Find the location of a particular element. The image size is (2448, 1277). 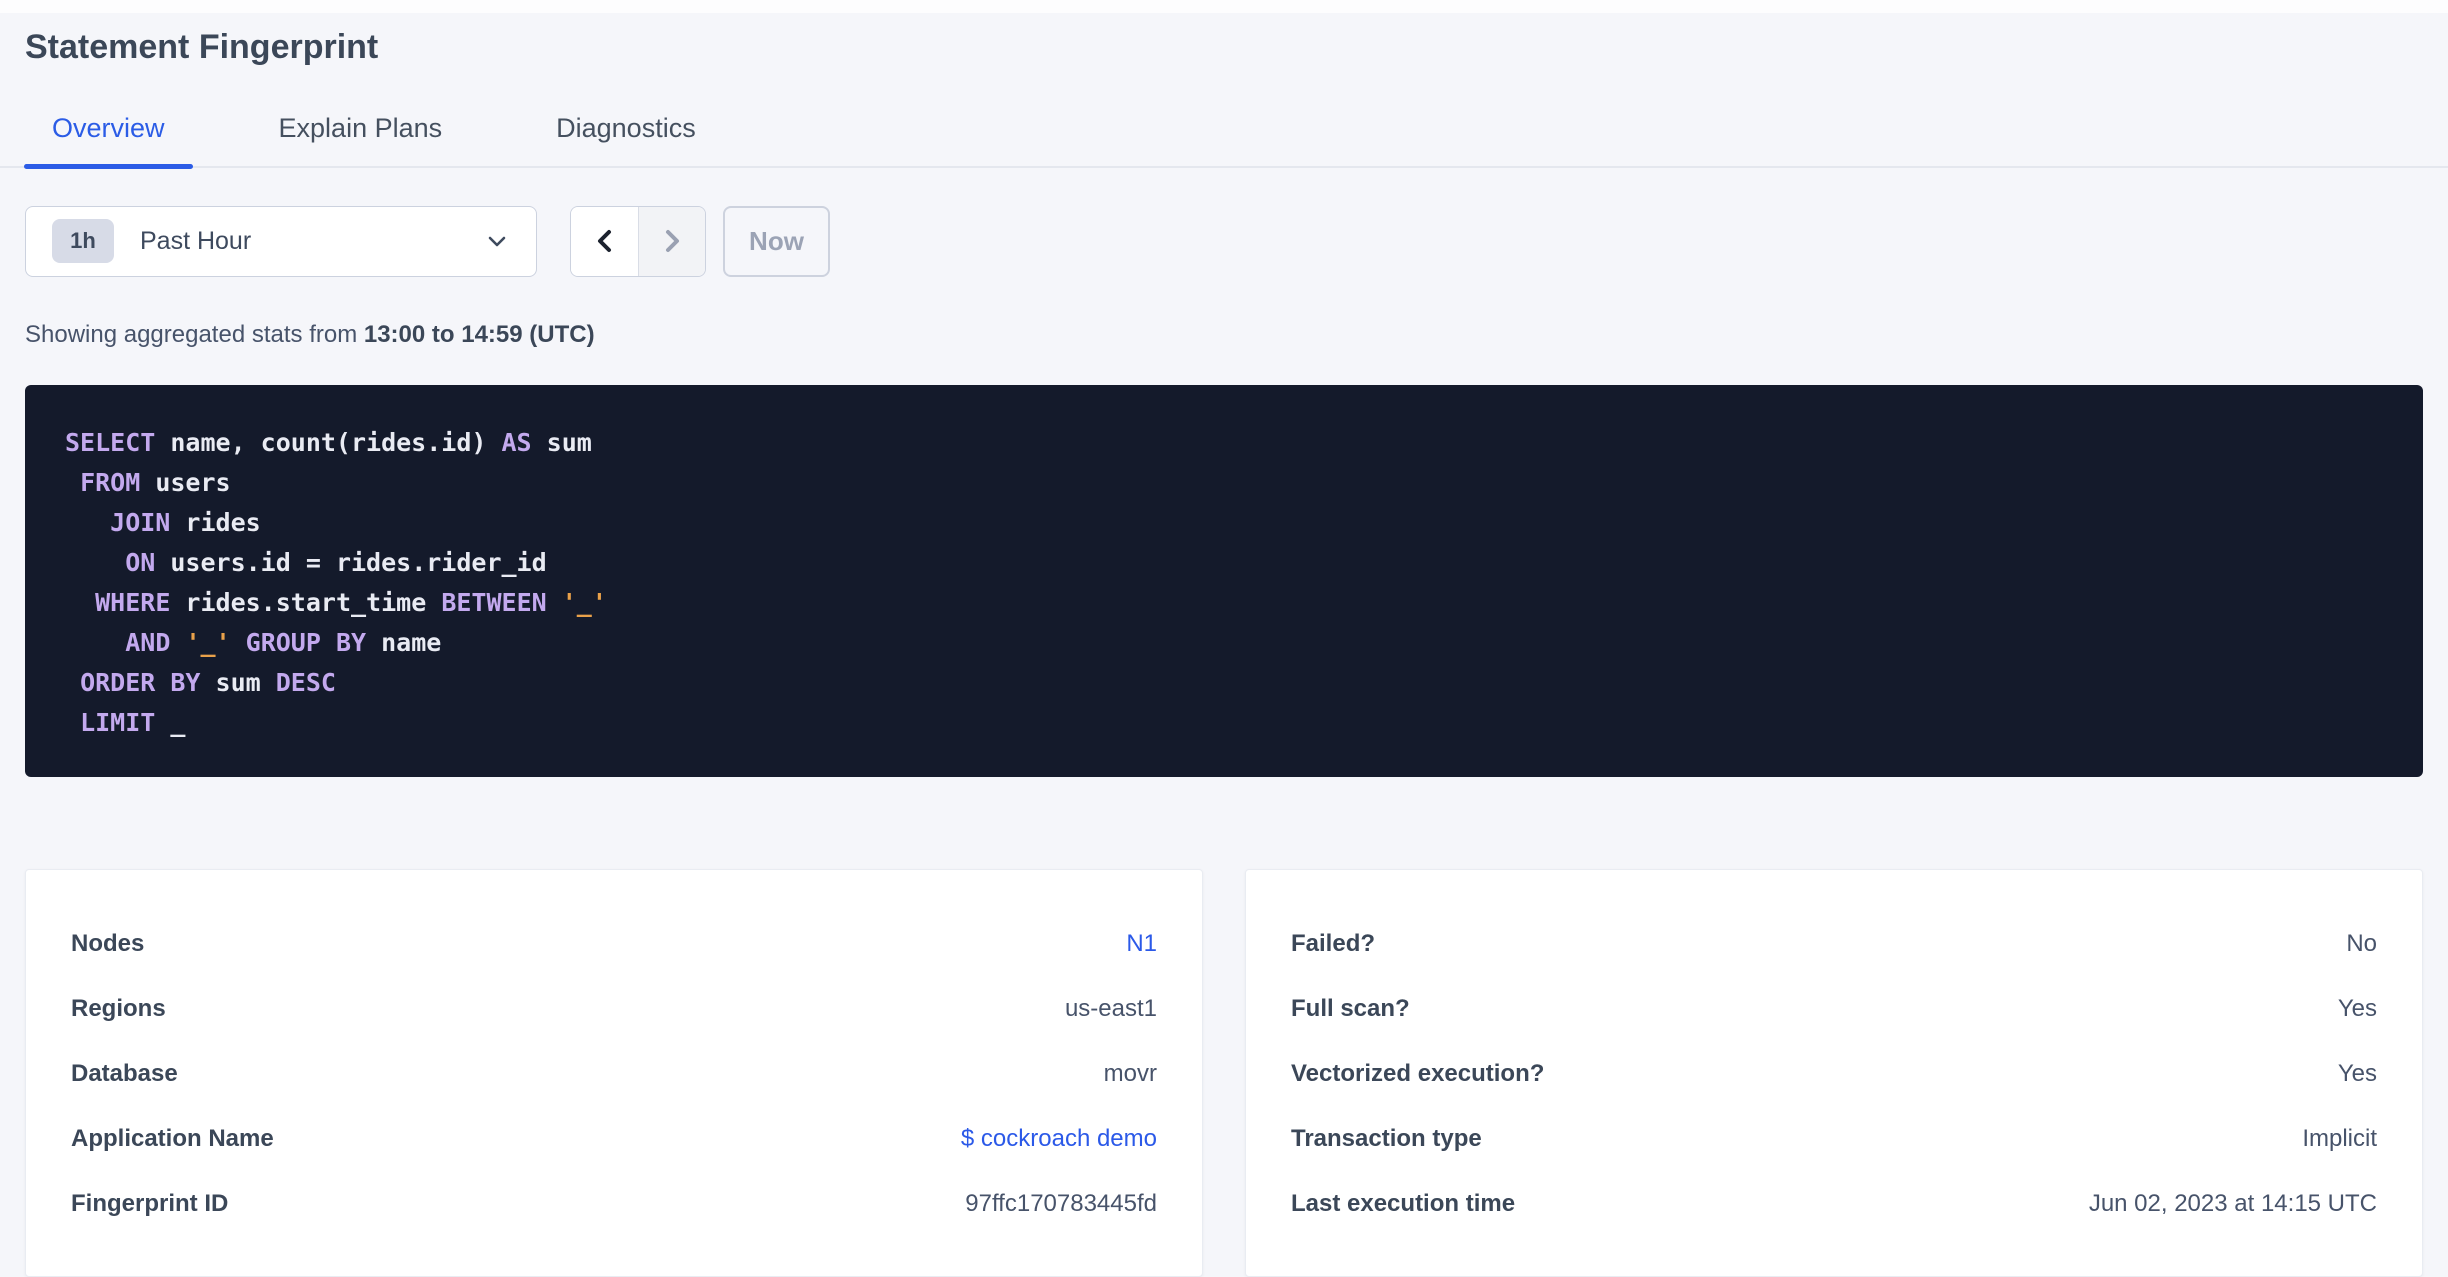

stat-value-last-execution-time: Jun 02, 2023 at 14:15 UTC is located at coordinates (2232, 1203).